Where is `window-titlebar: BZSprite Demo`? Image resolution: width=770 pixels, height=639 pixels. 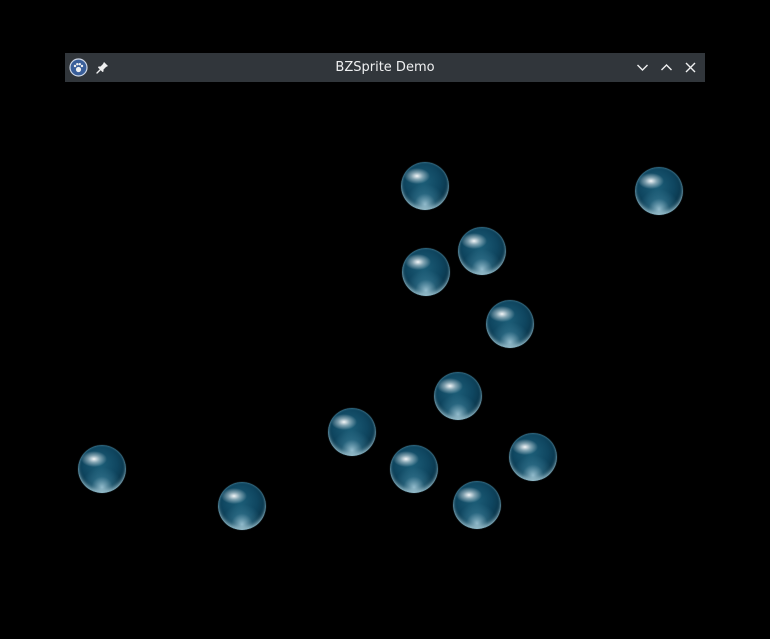 window-titlebar: BZSprite Demo is located at coordinates (385, 67).